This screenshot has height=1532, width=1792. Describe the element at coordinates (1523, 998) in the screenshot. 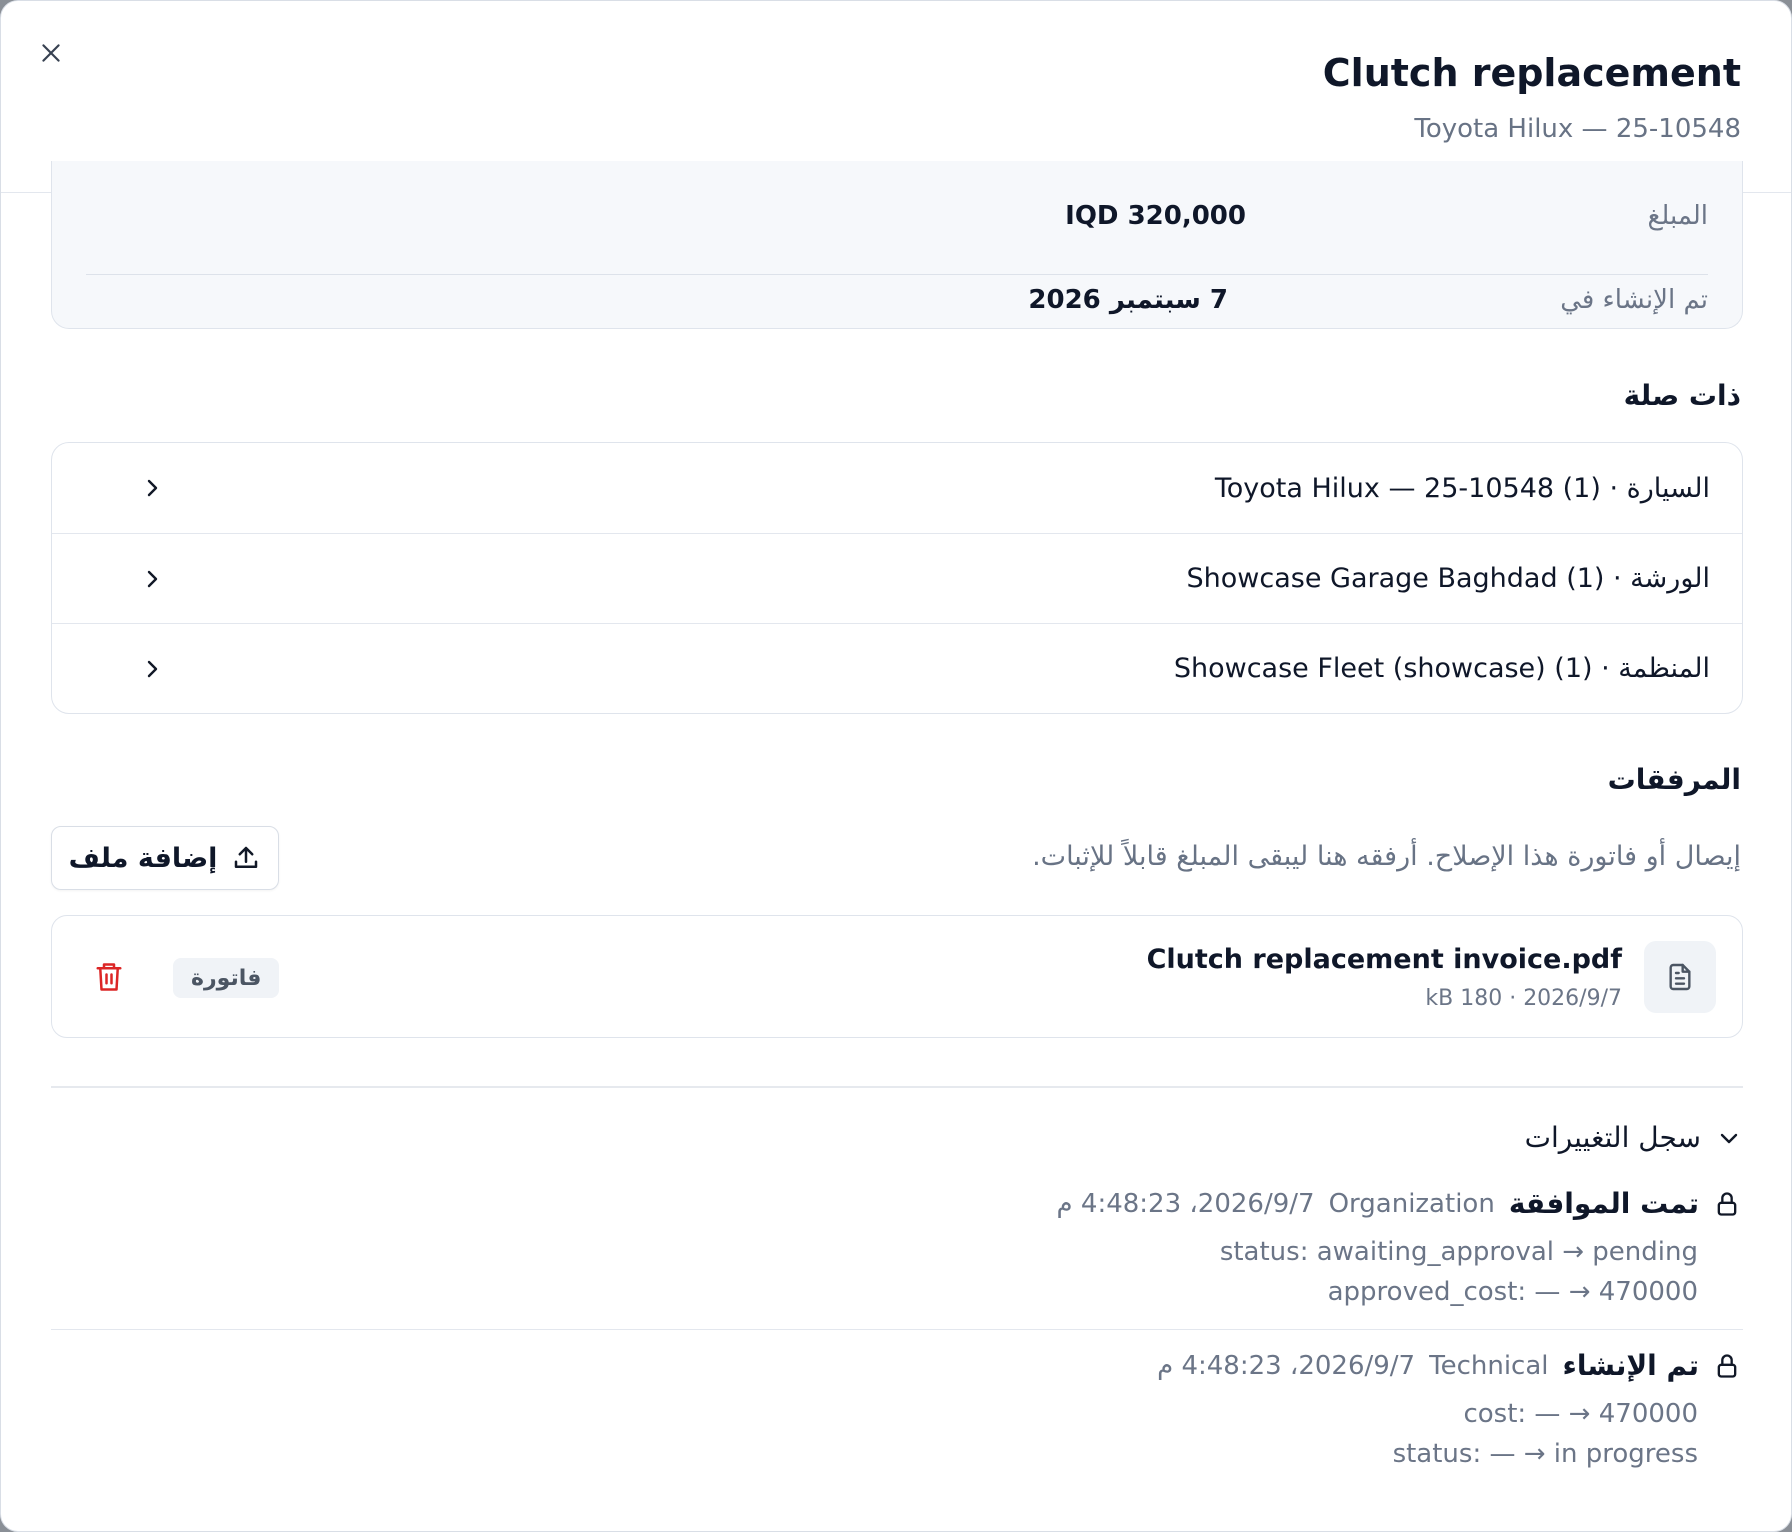

I see `file-meta: kB 180 · 2026/9/7` at that location.